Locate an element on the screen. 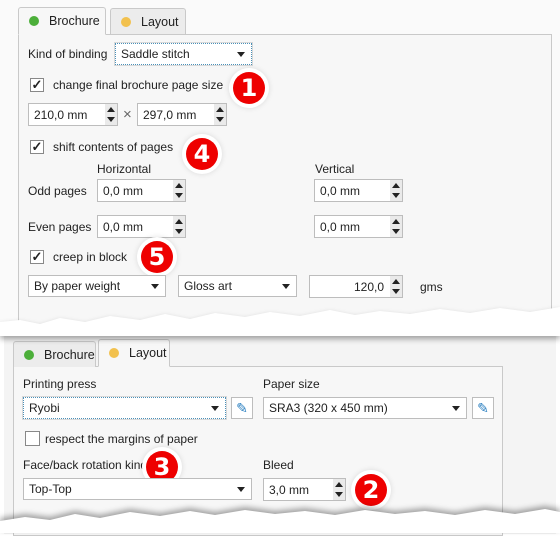  times-sign: × is located at coordinates (127, 114).